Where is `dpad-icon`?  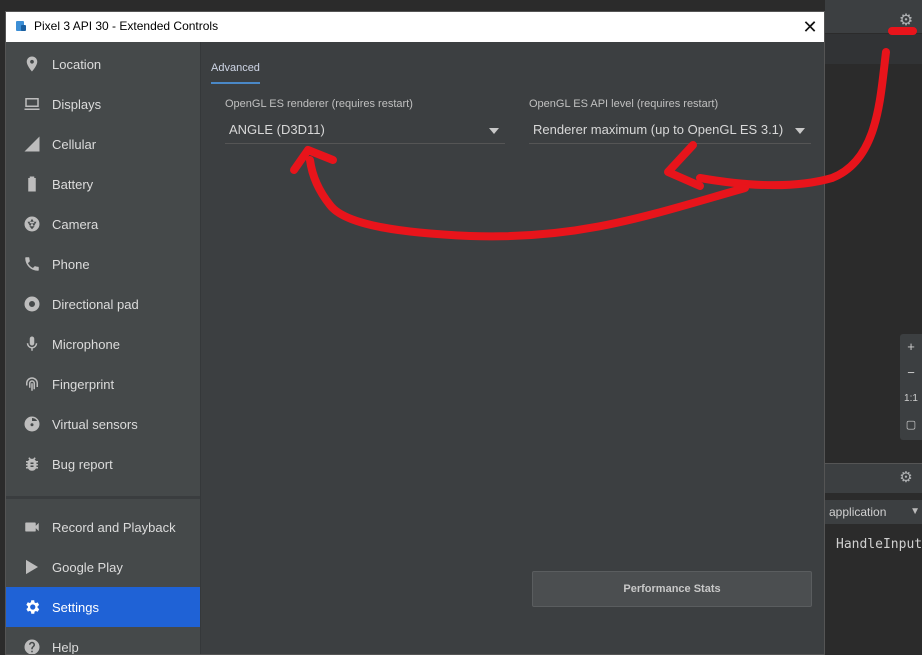
dpad-icon is located at coordinates (32, 304).